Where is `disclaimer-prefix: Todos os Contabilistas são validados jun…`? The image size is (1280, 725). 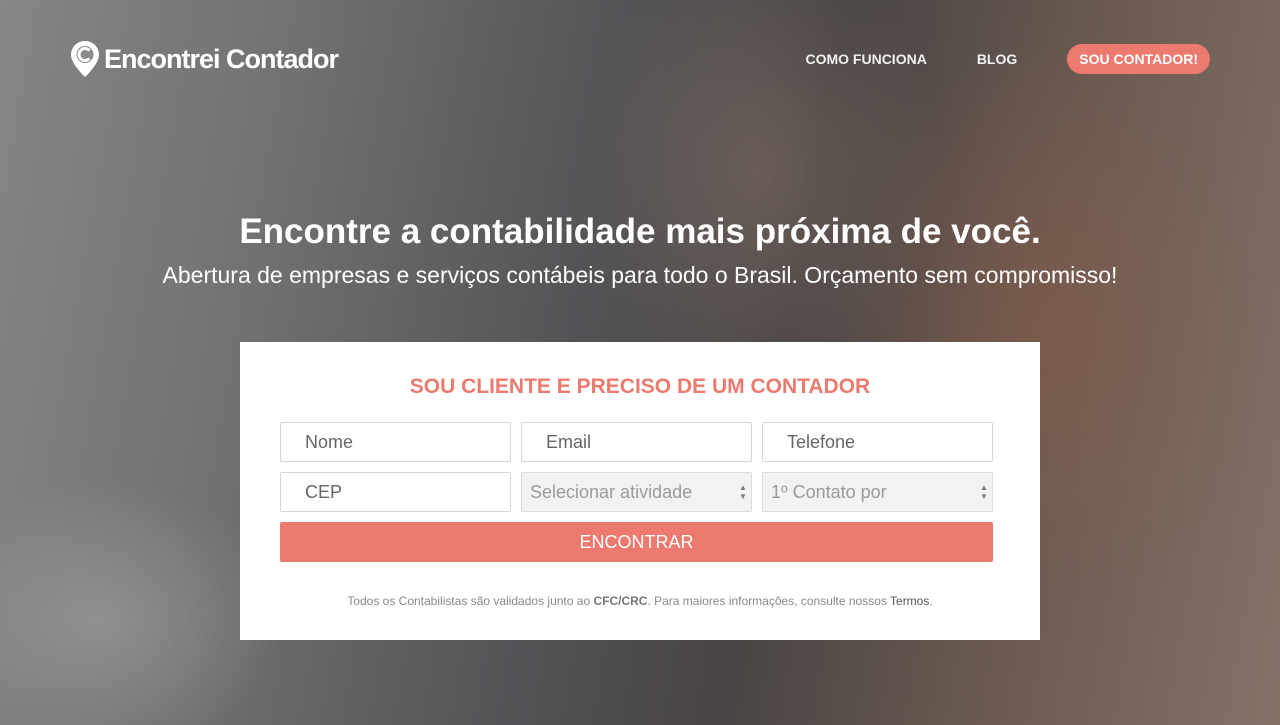
disclaimer-prefix: Todos os Contabilistas são validados jun… is located at coordinates (470, 601).